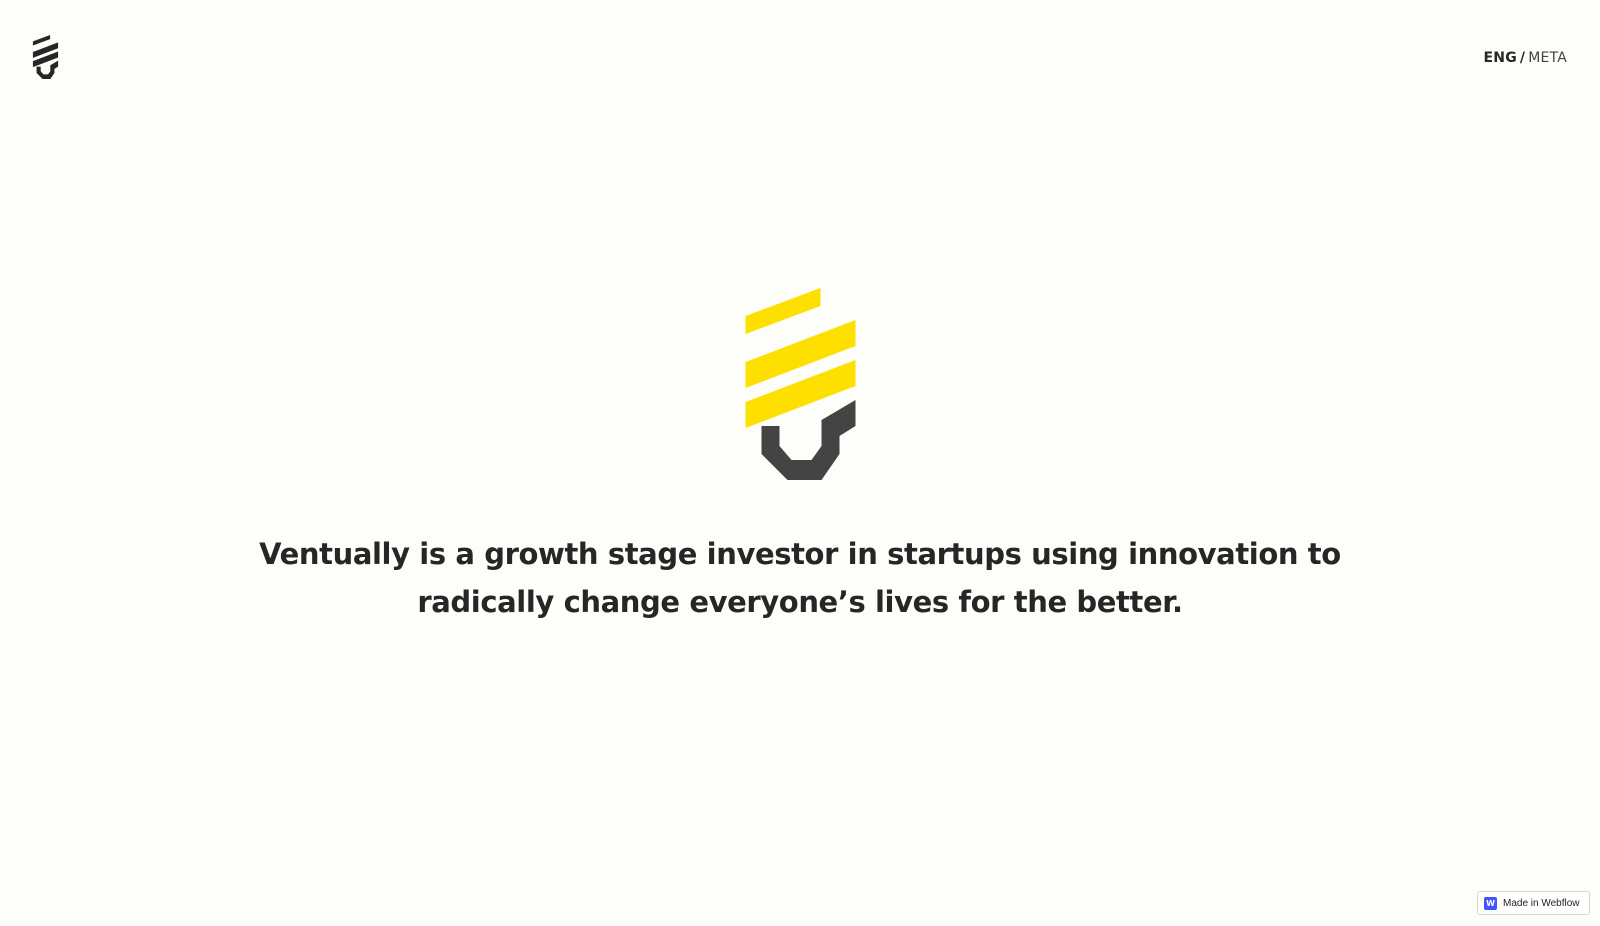 This screenshot has width=1600, height=926. I want to click on made-in-webflow-badge: W Made in Webflow, so click(1533, 903).